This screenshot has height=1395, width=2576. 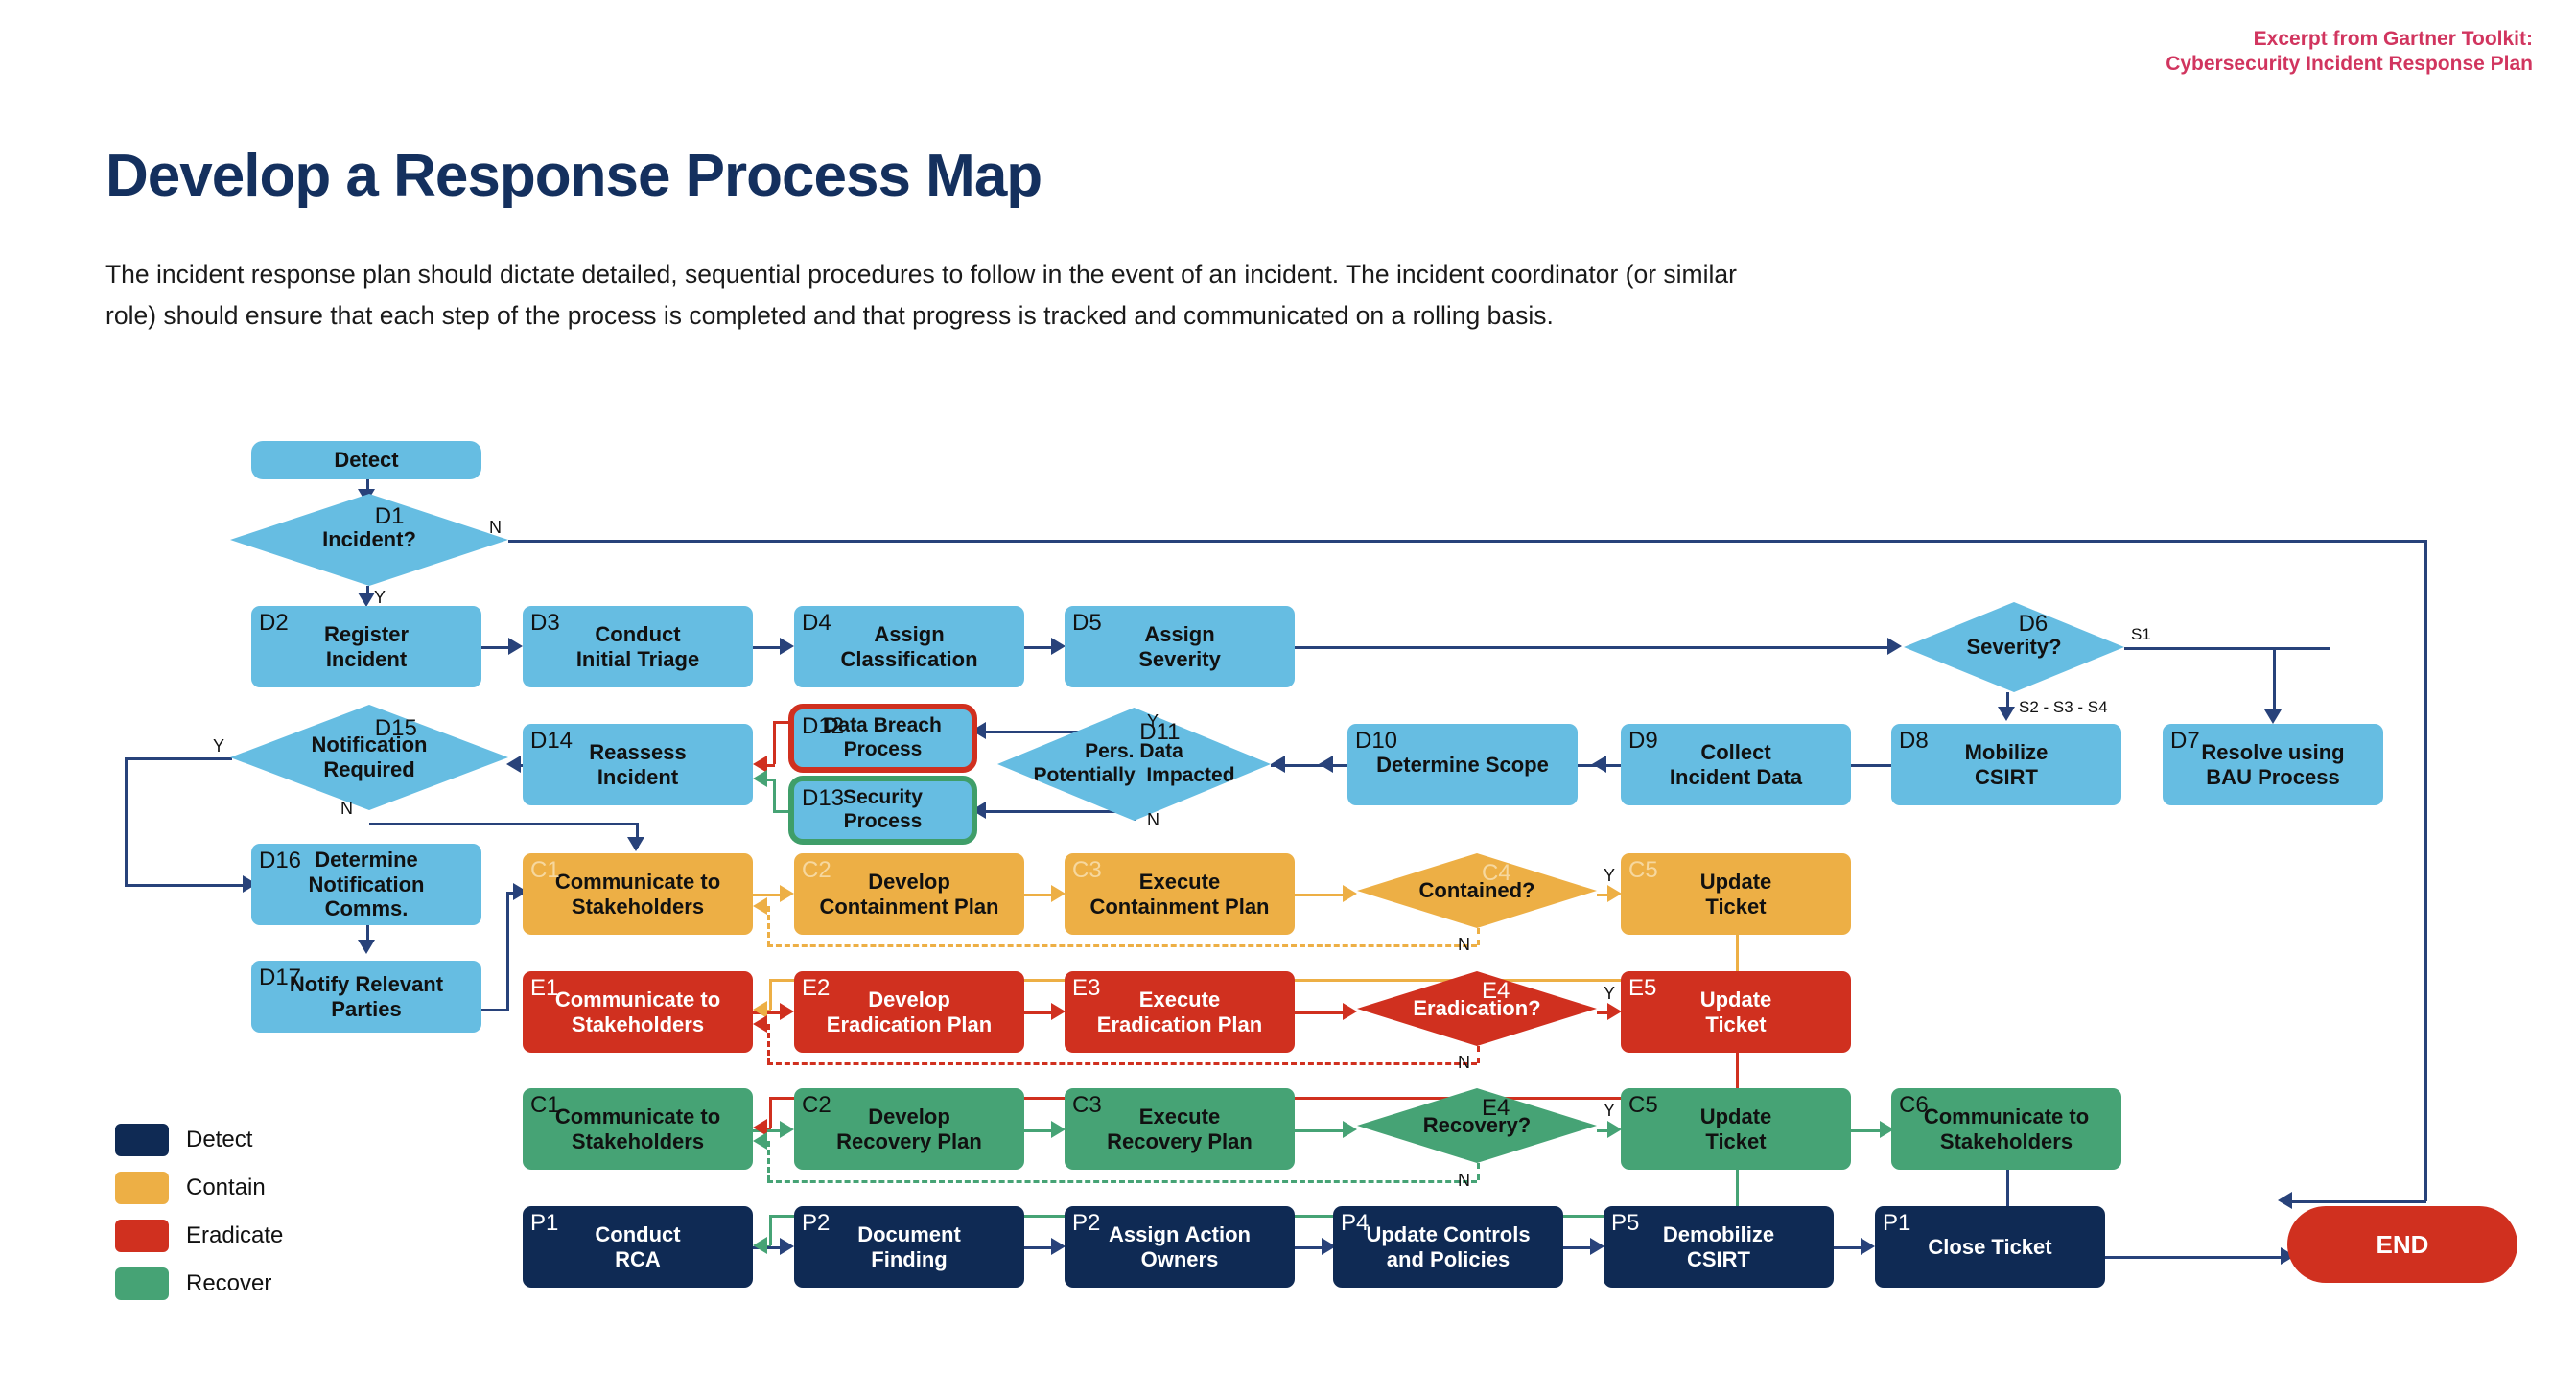 I want to click on node-d11-label: Pers. Data Potentially Impacted, so click(x=1134, y=763).